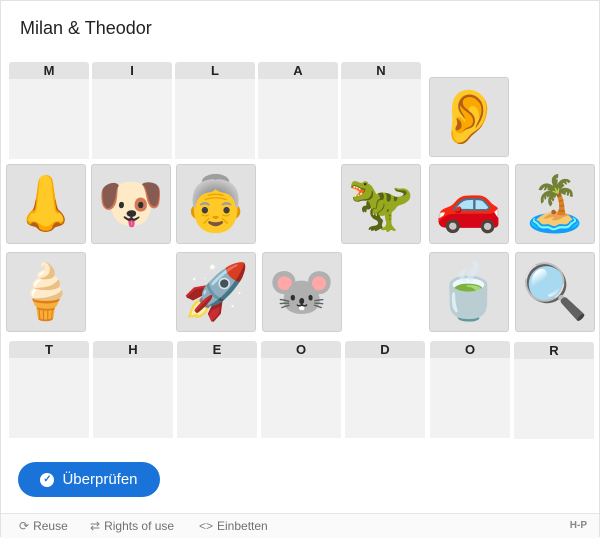 The height and width of the screenshot is (538, 600). I want to click on rights-of-use-label: Rights of use, so click(139, 526).